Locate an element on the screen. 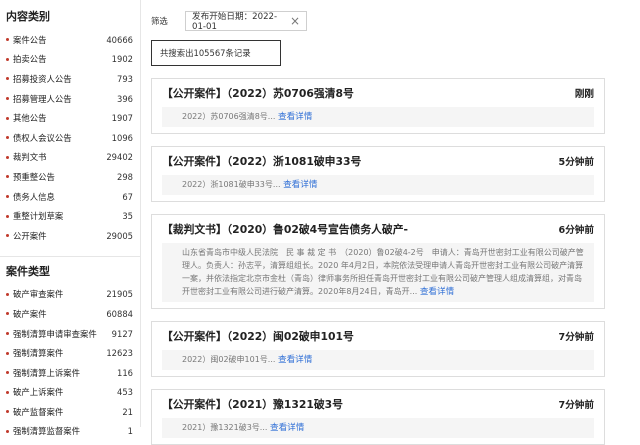  sidebar-item: 其他公告 1907 is located at coordinates (70, 118).